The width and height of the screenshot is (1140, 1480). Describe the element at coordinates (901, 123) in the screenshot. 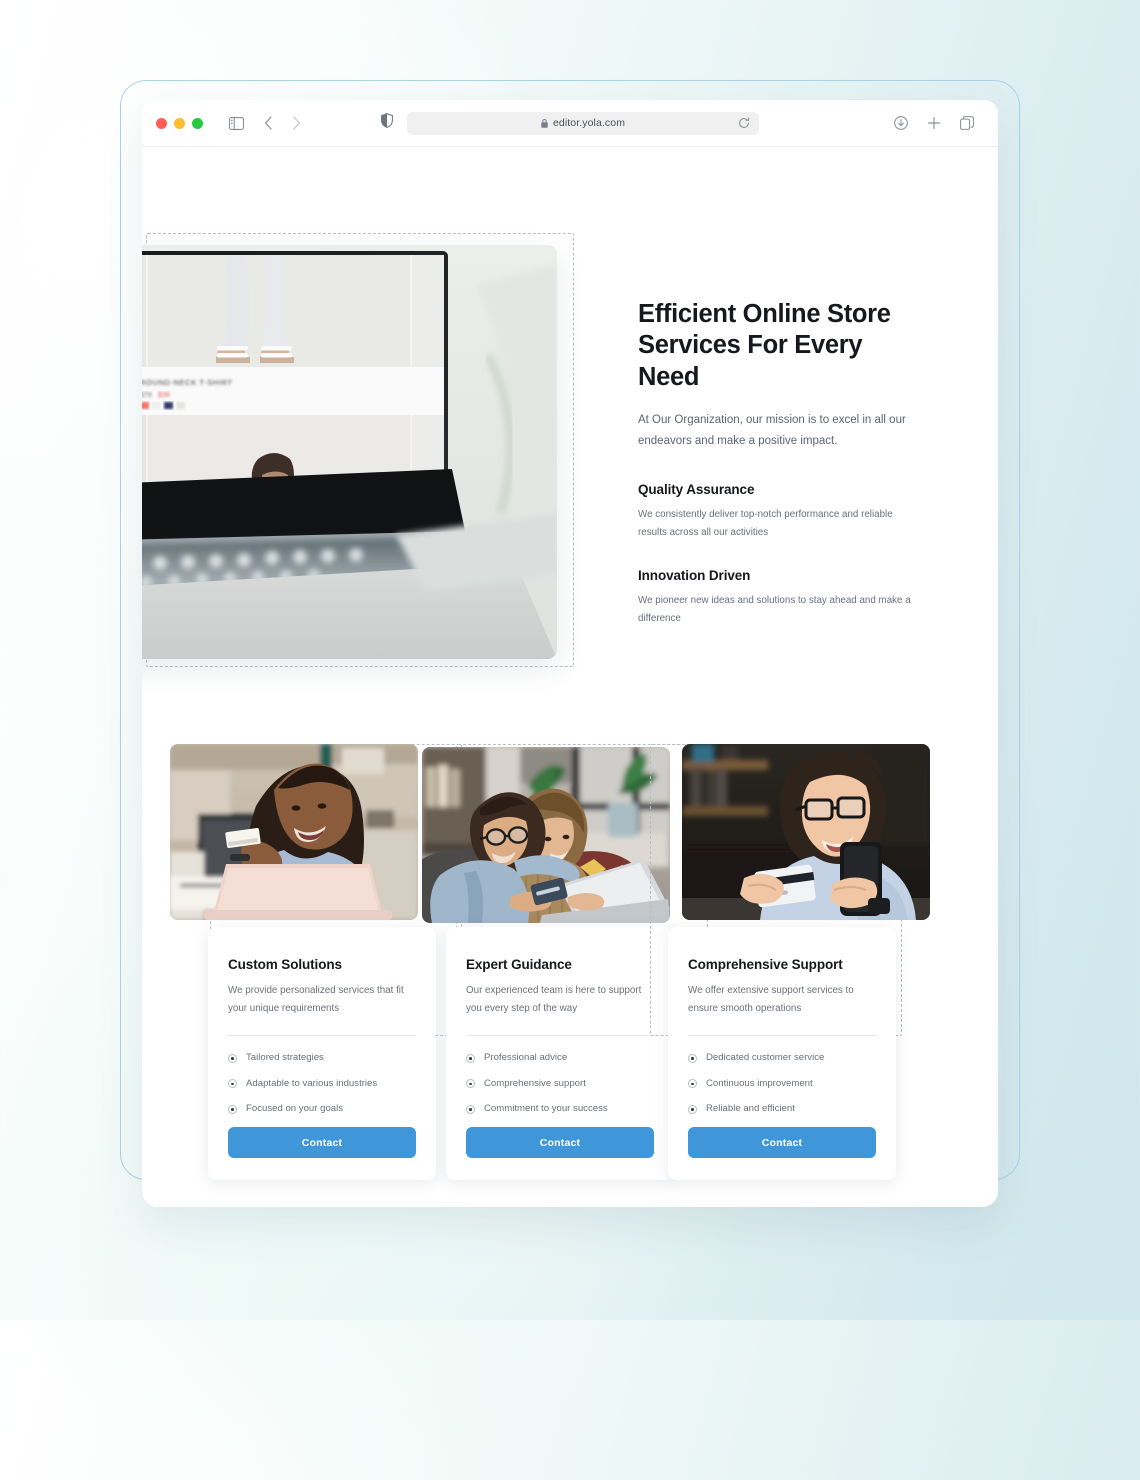

I see `download-icon` at that location.